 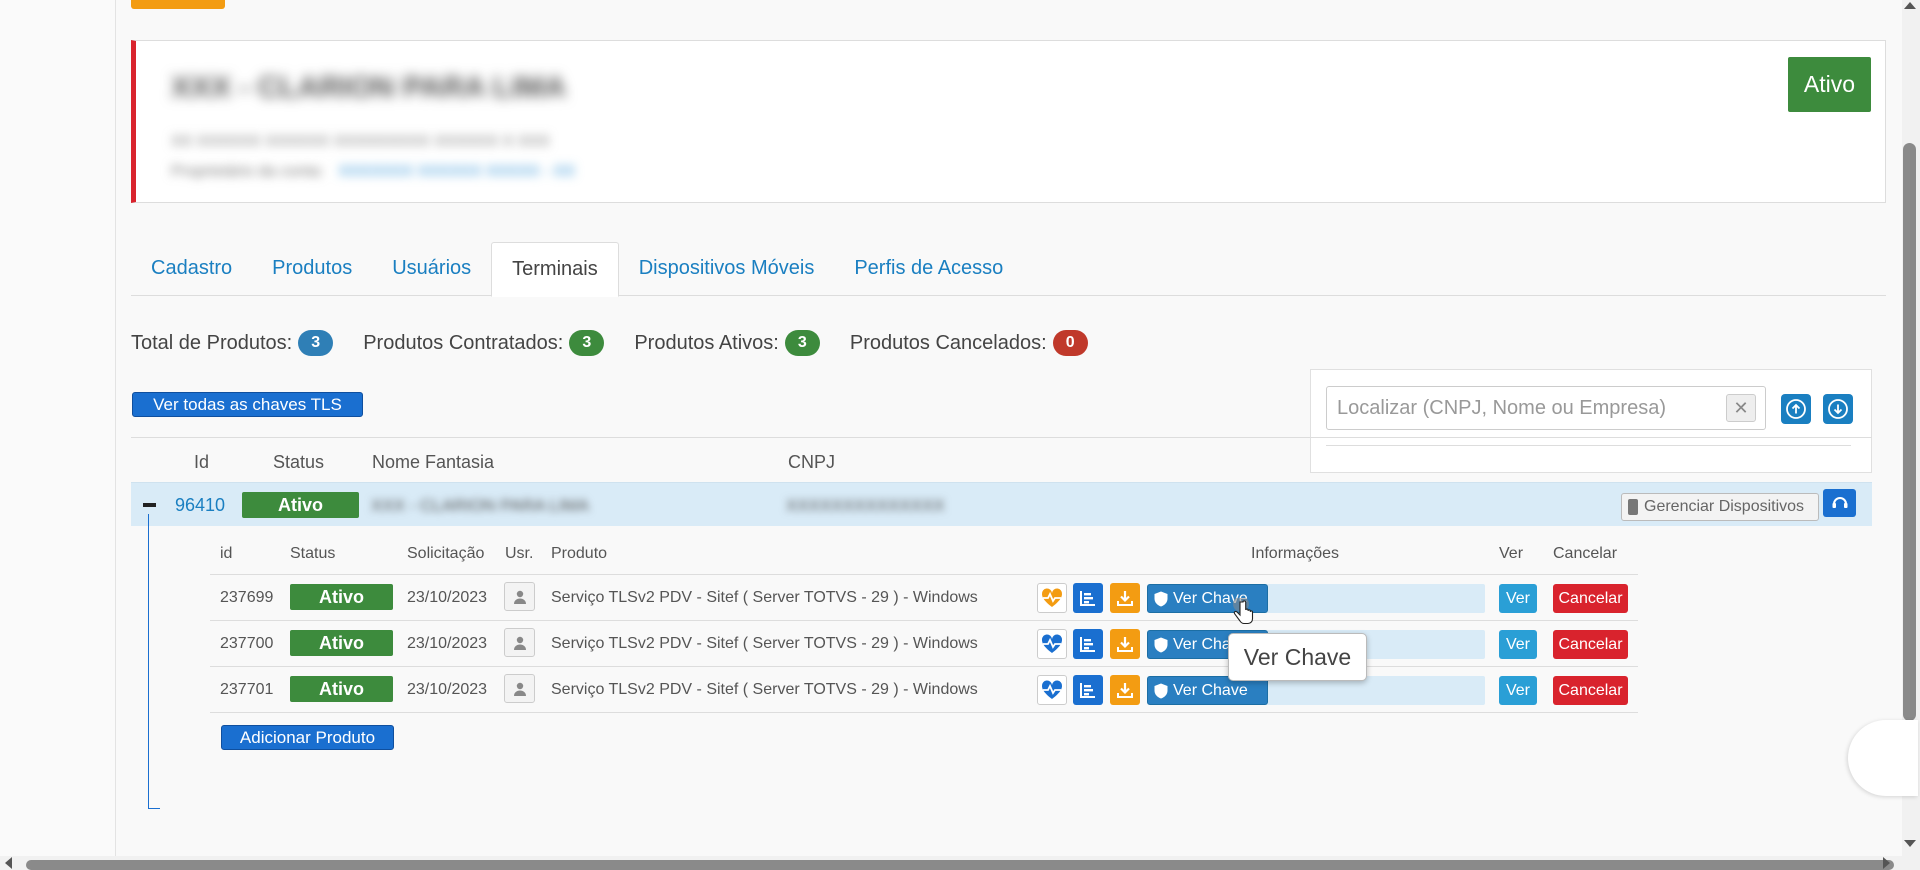 What do you see at coordinates (8, 863) in the screenshot?
I see `scroll-left-arrow-icon` at bounding box center [8, 863].